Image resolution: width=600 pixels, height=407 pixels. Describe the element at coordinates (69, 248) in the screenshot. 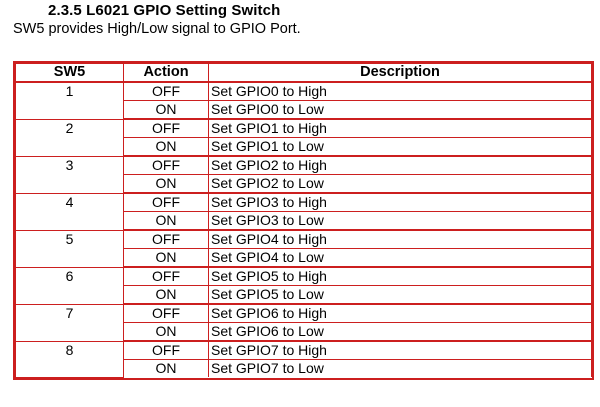

I see `switch-number-cell: 5` at that location.